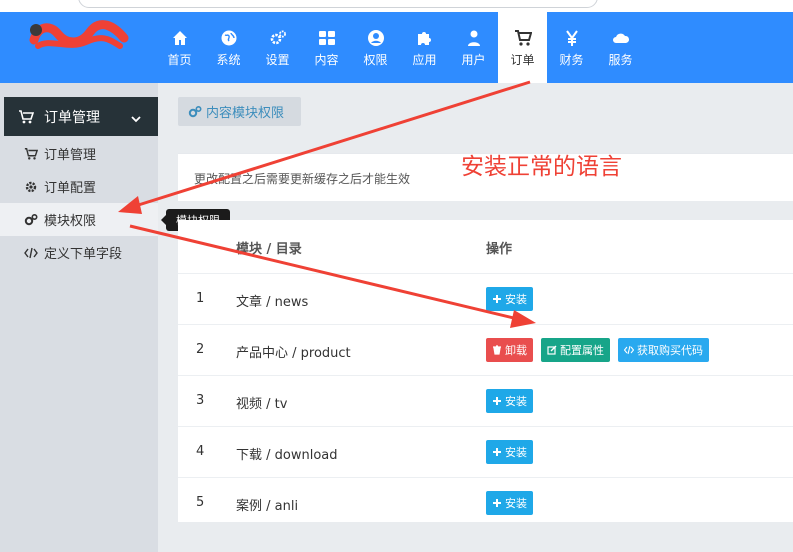 The image size is (793, 552). I want to click on nav-item-label: 用户, so click(473, 59).